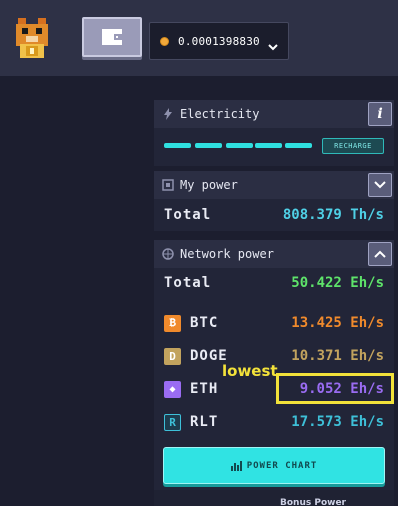 This screenshot has height=506, width=398. What do you see at coordinates (168, 254) in the screenshot?
I see `globe-icon` at bounding box center [168, 254].